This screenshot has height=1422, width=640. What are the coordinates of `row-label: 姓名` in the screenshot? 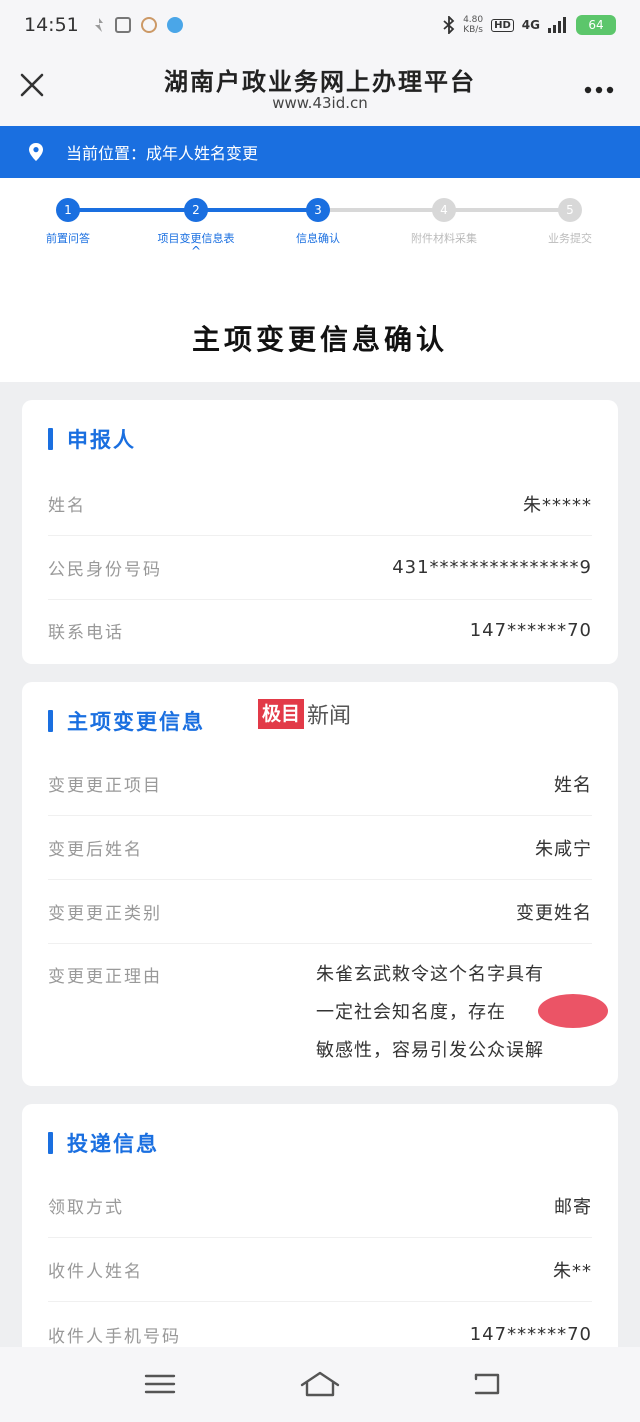 It's located at (67, 506).